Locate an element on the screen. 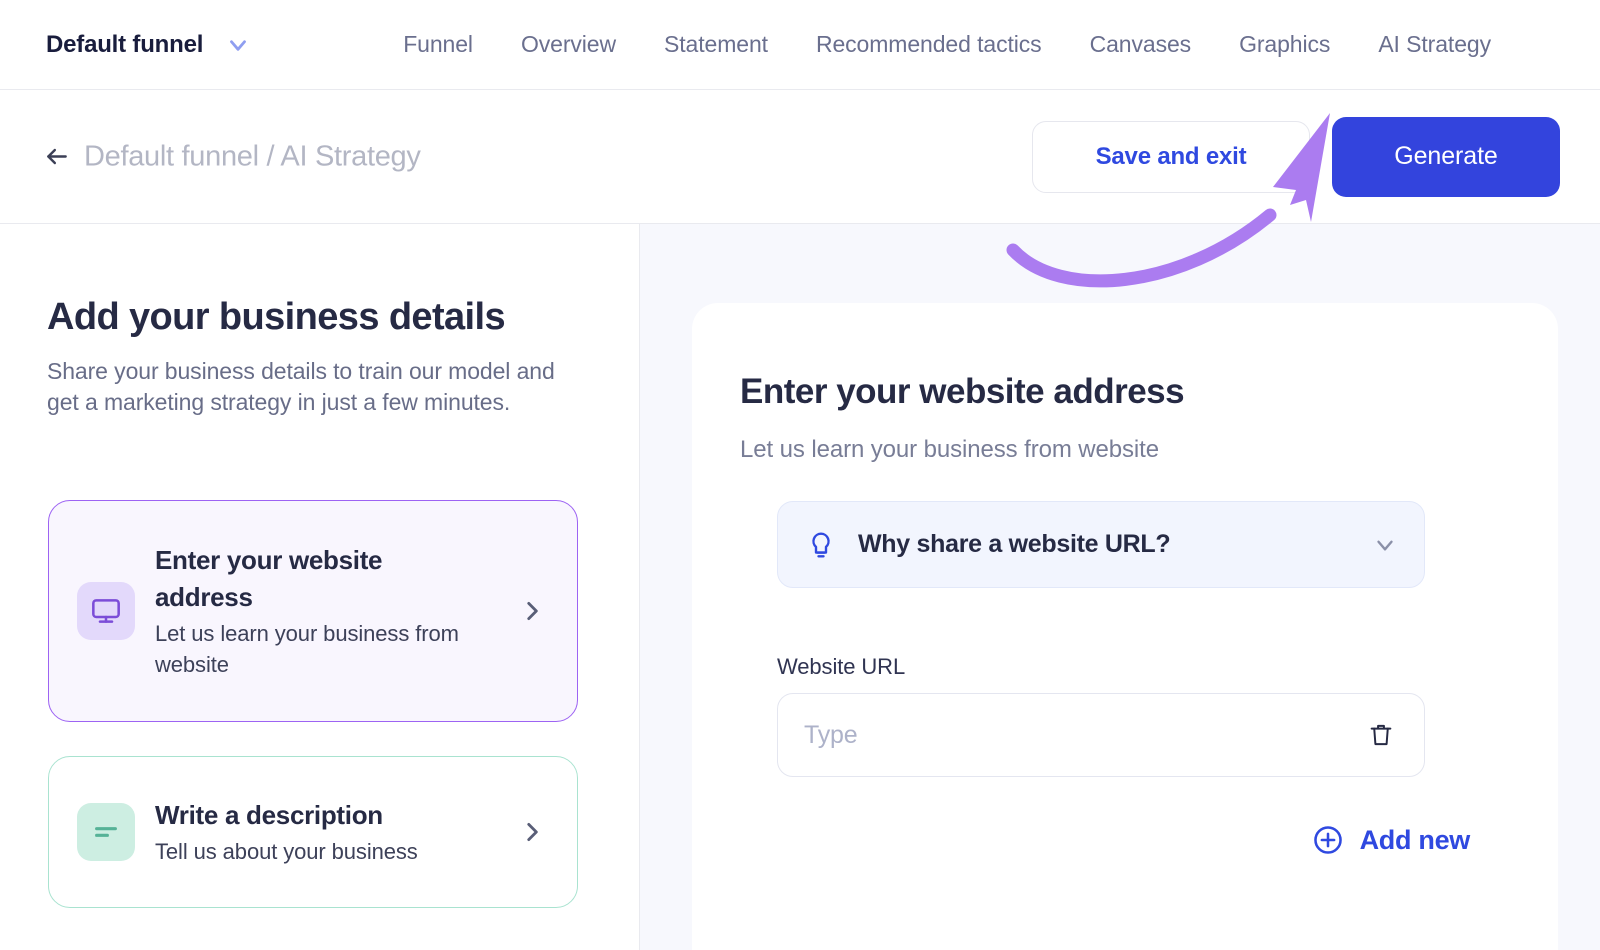 This screenshot has width=1600, height=950. brand-title: Default funnel is located at coordinates (125, 44).